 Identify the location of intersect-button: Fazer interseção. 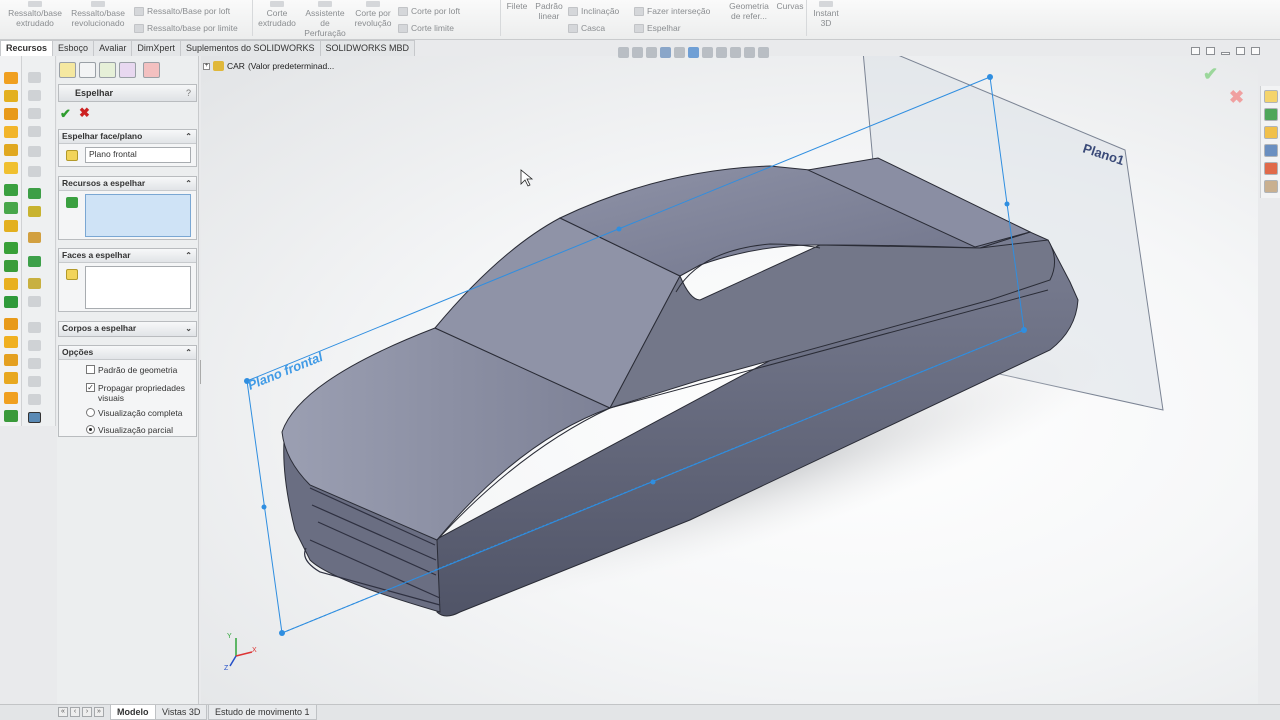
(672, 11).